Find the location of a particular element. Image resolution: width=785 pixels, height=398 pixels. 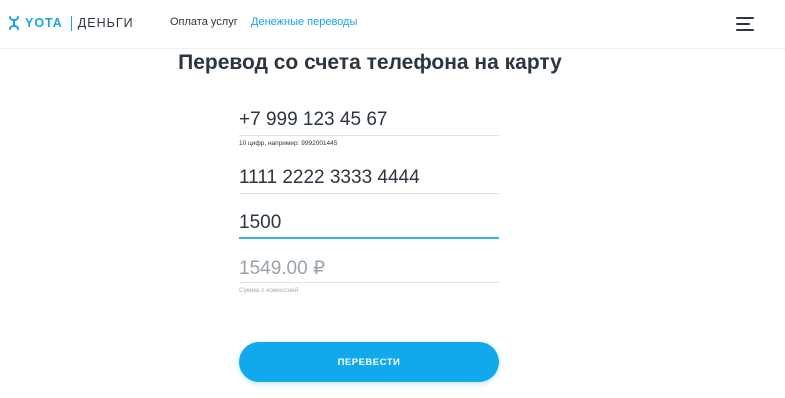

yota-logo-icon is located at coordinates (14, 23).